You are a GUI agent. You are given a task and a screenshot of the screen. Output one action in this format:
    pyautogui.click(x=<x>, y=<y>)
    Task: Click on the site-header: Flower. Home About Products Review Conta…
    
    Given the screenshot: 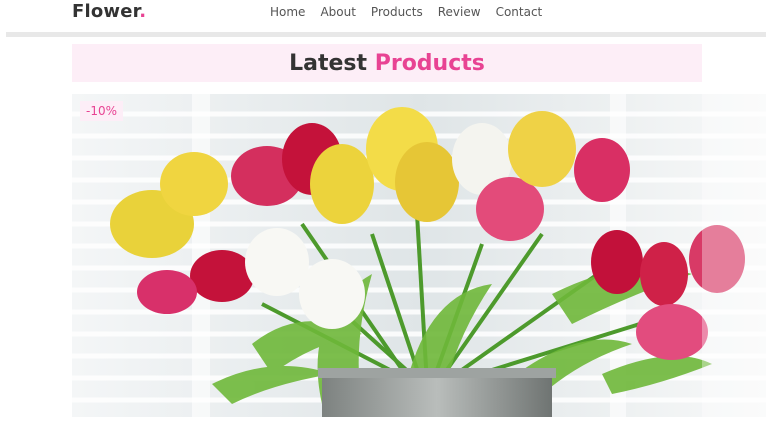 What is the action you would take?
    pyautogui.click(x=383, y=15)
    